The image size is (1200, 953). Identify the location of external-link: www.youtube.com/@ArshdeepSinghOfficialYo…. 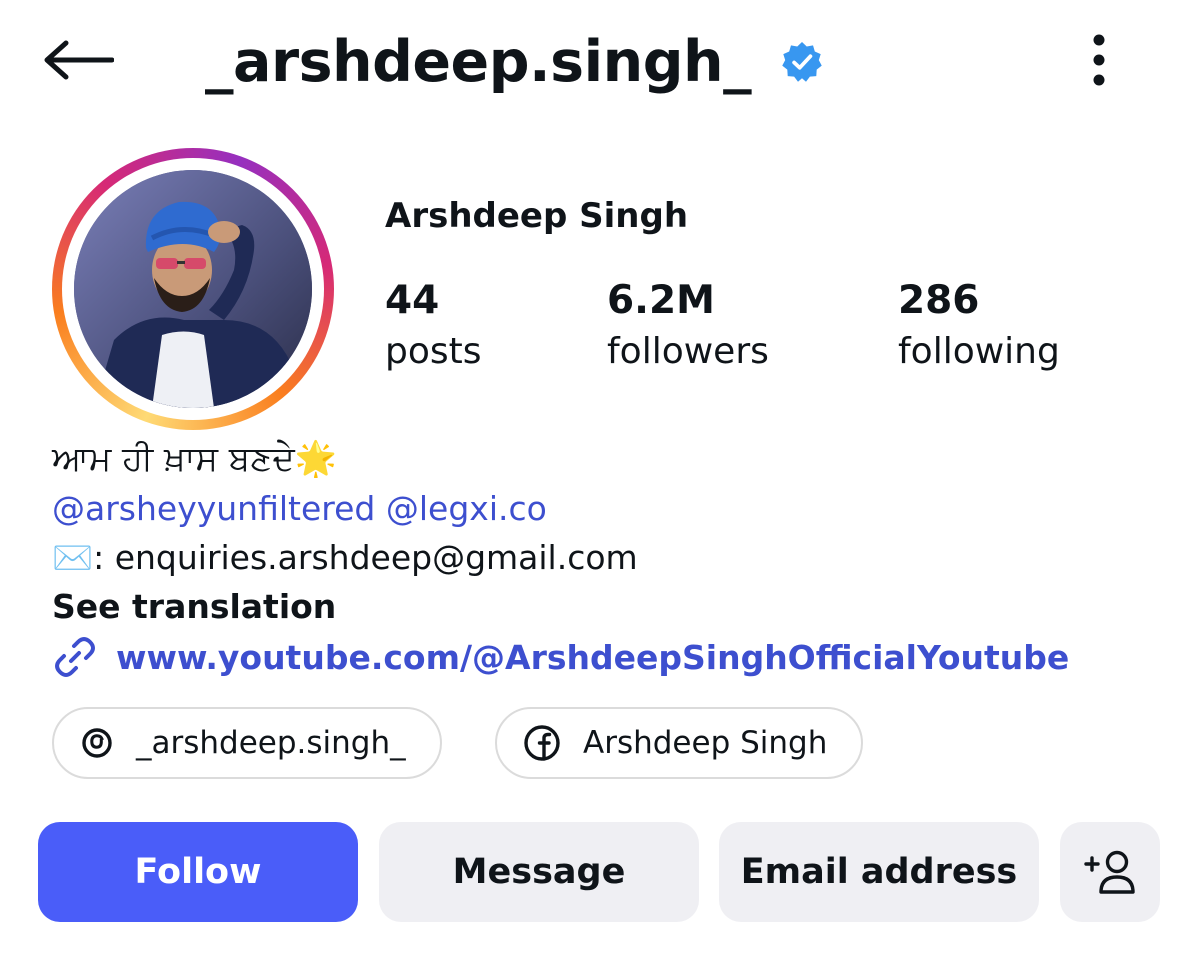
(607, 657).